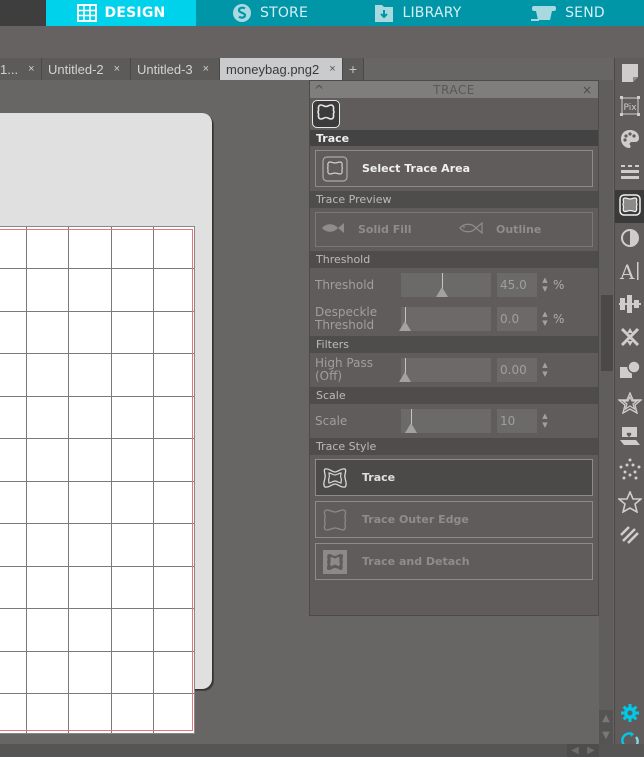  Describe the element at coordinates (517, 285) in the screenshot. I see `threshold-input: 45.0` at that location.